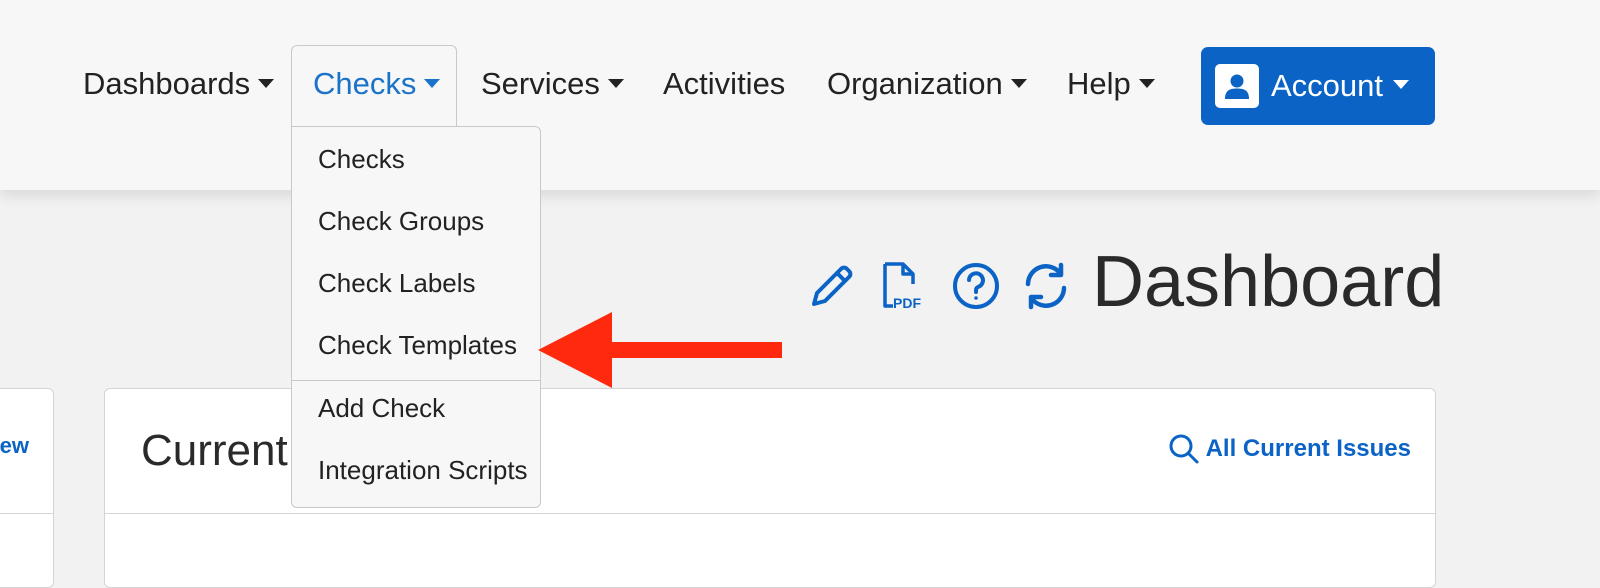 This screenshot has width=1600, height=588. I want to click on menu-item-add-check: Add Check, so click(381, 408).